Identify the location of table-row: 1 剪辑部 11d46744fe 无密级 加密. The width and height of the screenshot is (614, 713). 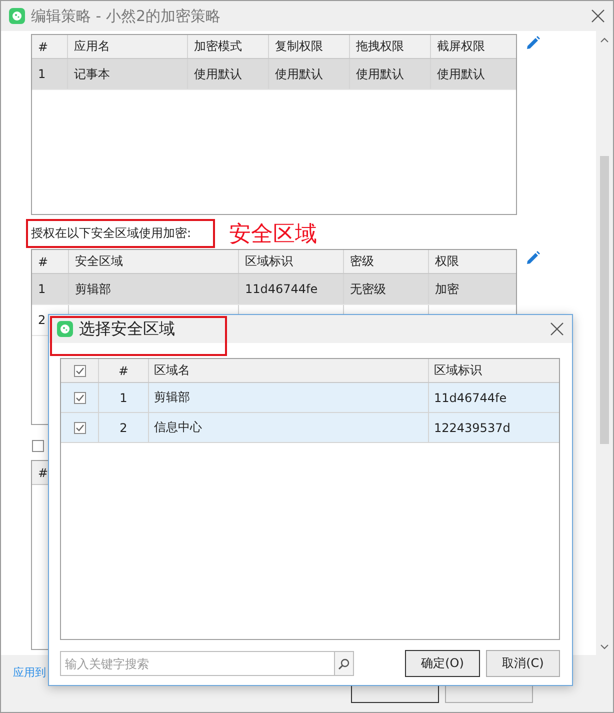
(274, 289).